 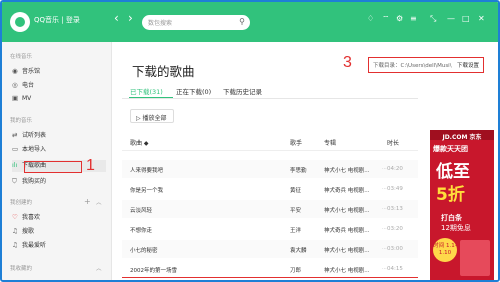 What do you see at coordinates (395, 249) in the screenshot?
I see `song-duration: 03:00` at bounding box center [395, 249].